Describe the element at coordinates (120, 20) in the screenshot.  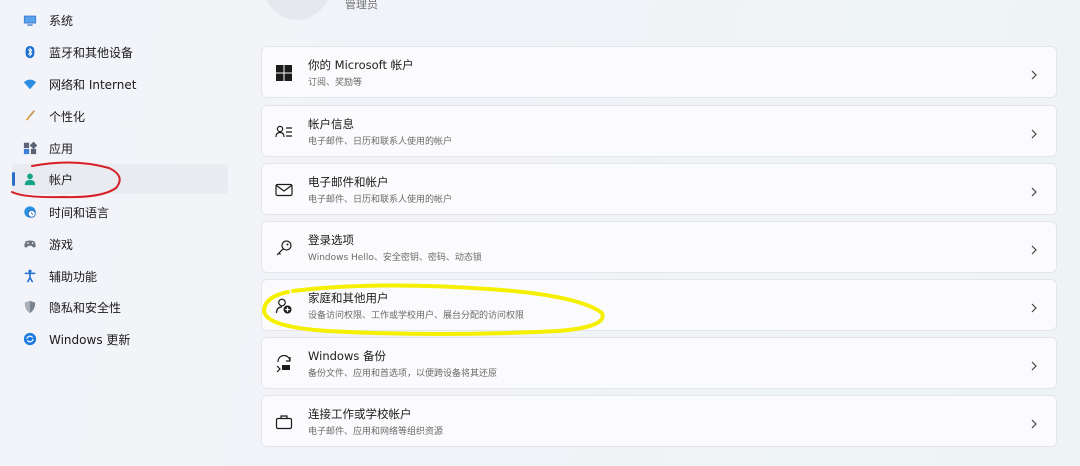
I see `sidebar-item-system: 系统` at that location.